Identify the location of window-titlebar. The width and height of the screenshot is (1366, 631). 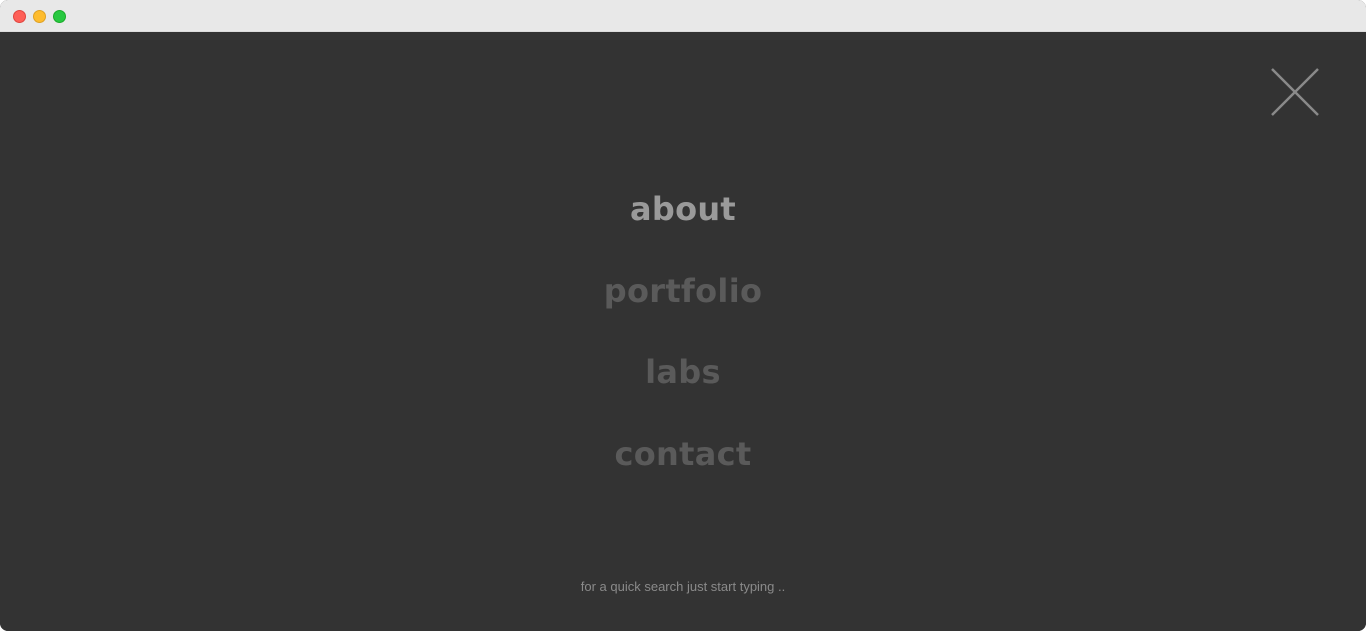
(683, 16).